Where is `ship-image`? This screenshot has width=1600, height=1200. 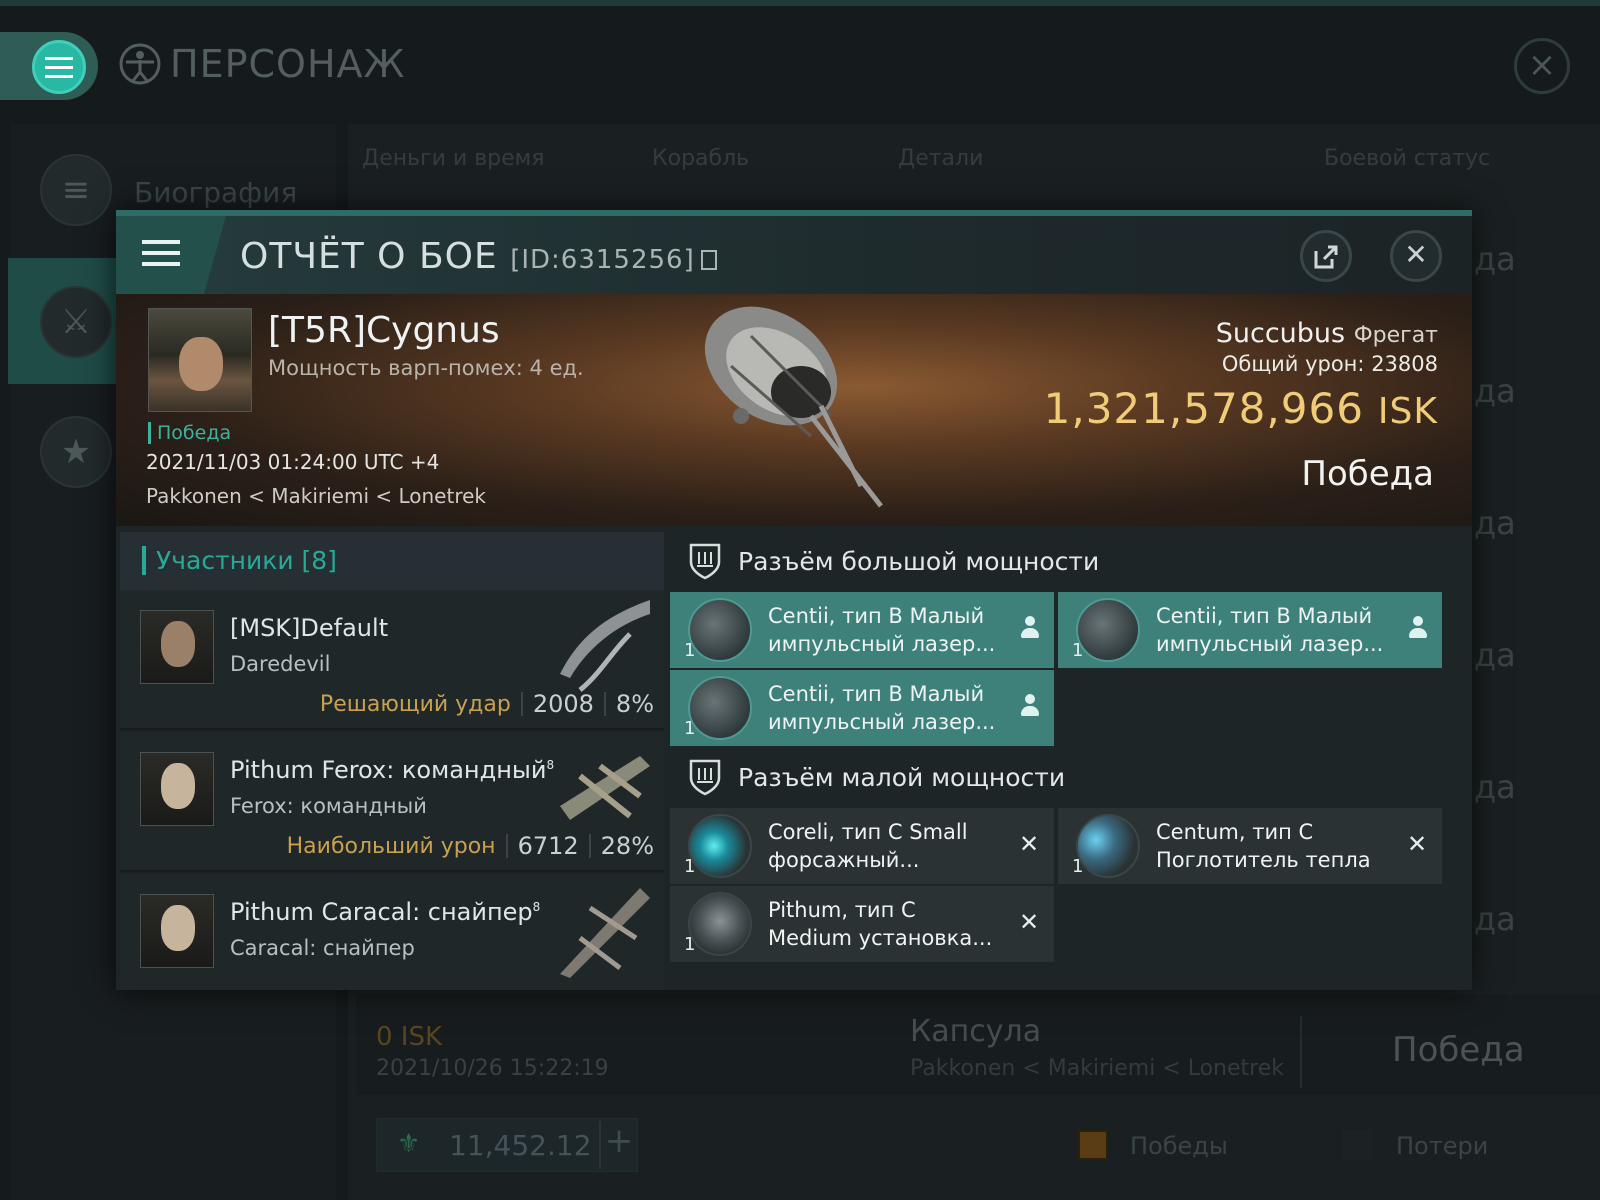 ship-image is located at coordinates (801, 408).